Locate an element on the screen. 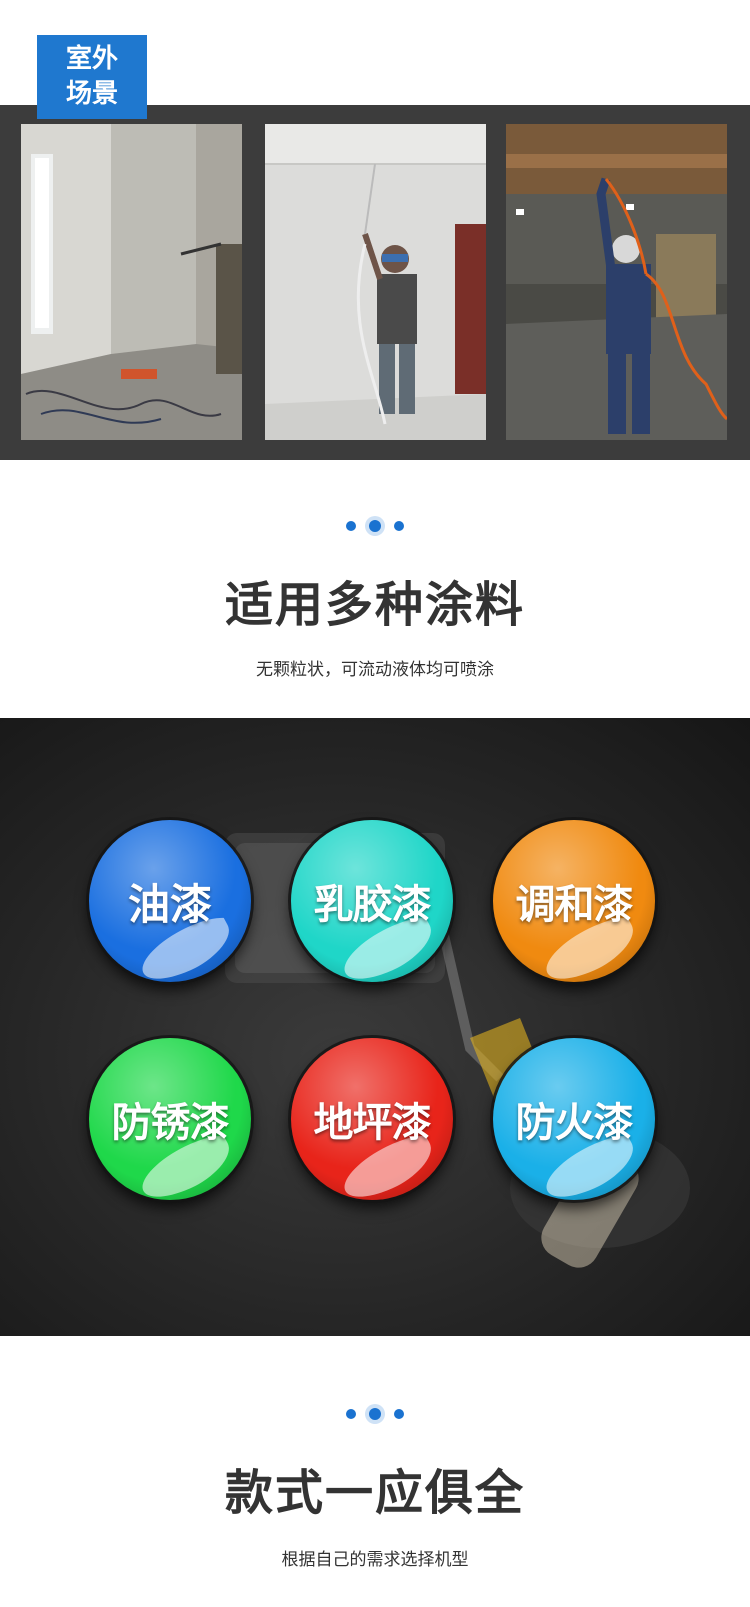  paint-label: 调和漆 is located at coordinates (574, 905).